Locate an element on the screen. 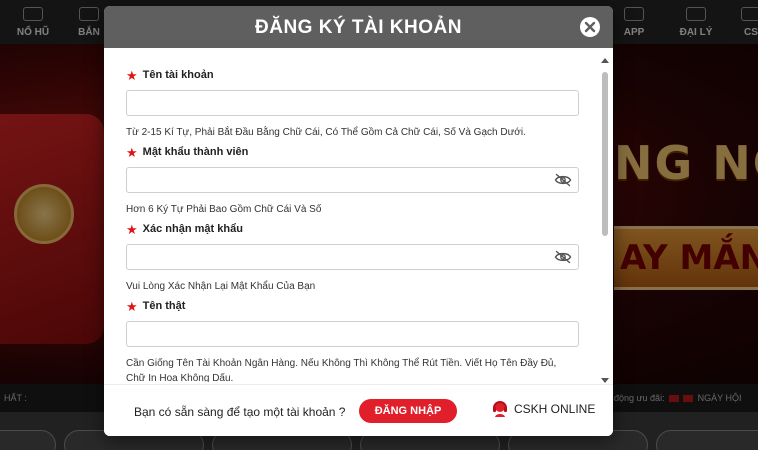 Image resolution: width=758 pixels, height=450 pixels. footer-prompt: Bạn có sẵn sàng để tạo một tài khoản ? is located at coordinates (240, 412).